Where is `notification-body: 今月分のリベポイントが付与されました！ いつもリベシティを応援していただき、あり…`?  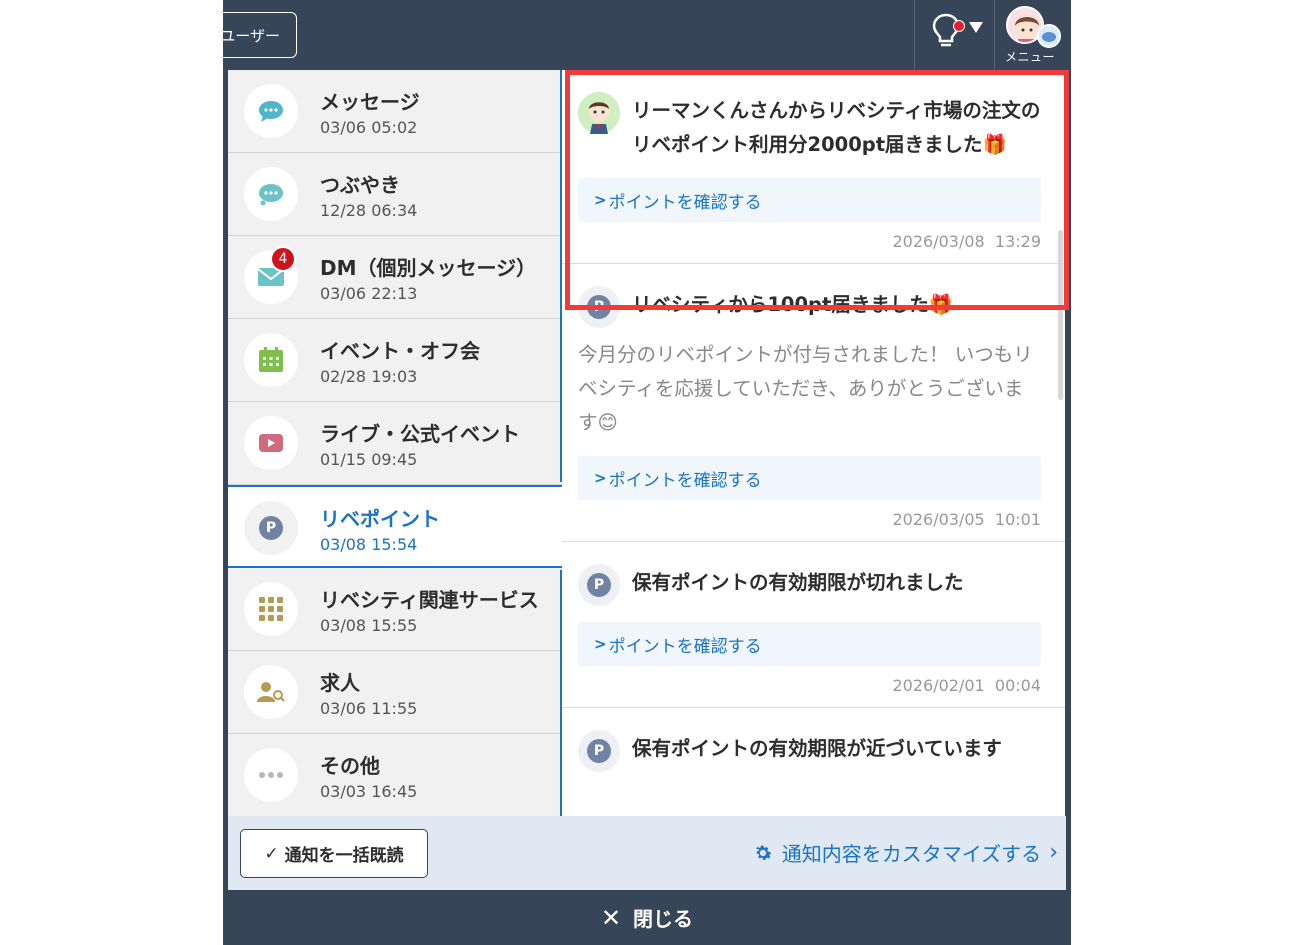
notification-body: 今月分のリベポイントが付与されました！ いつもリベシティを応援していただき、あり… is located at coordinates (805, 388).